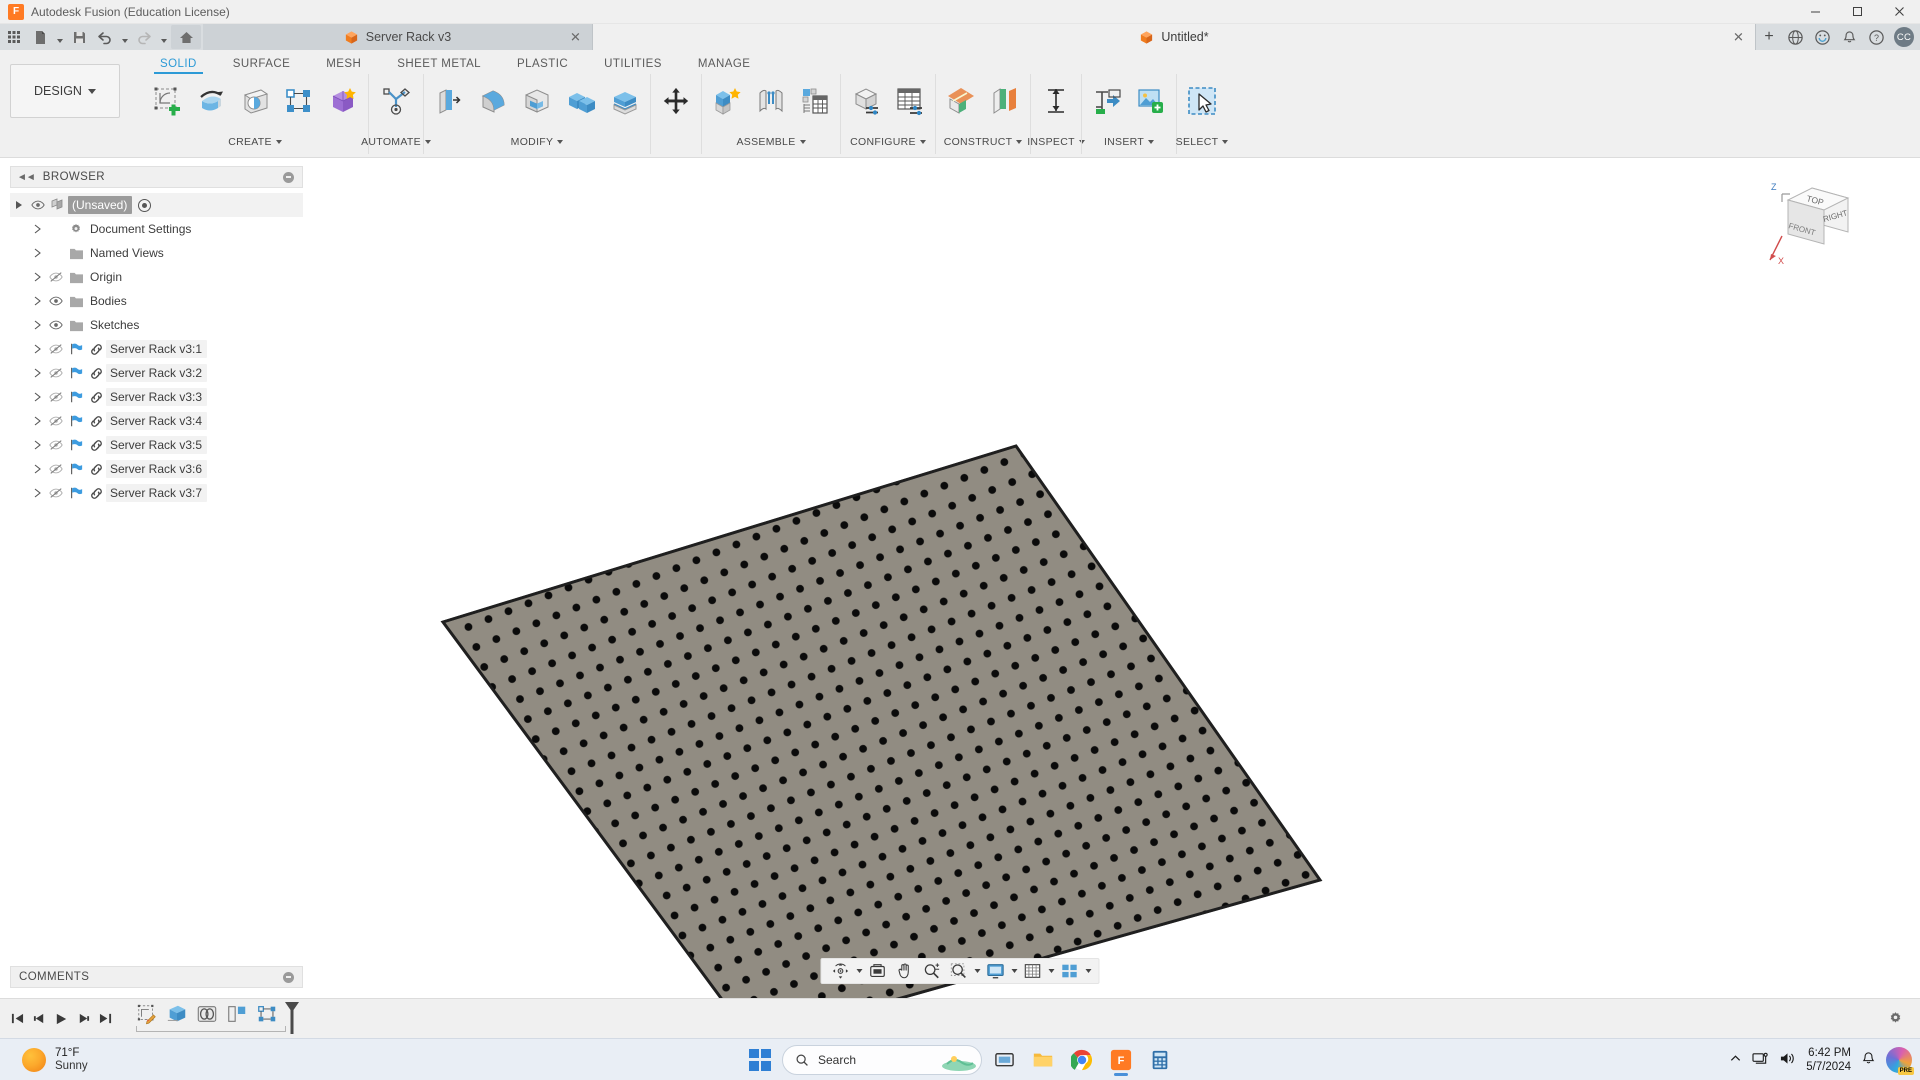  I want to click on visibility-eye-icon, so click(56, 301).